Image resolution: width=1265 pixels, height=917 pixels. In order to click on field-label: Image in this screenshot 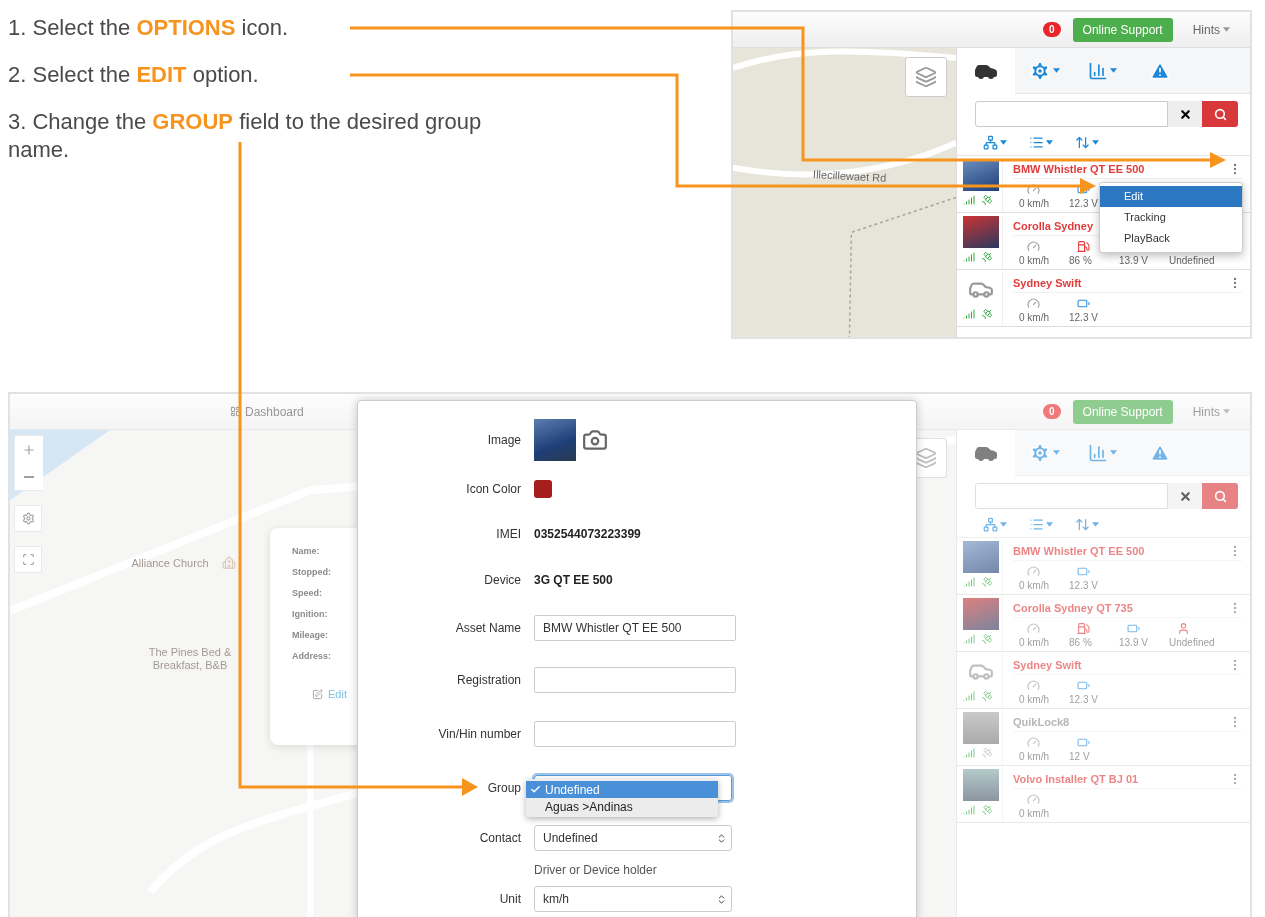, I will do `click(504, 440)`.